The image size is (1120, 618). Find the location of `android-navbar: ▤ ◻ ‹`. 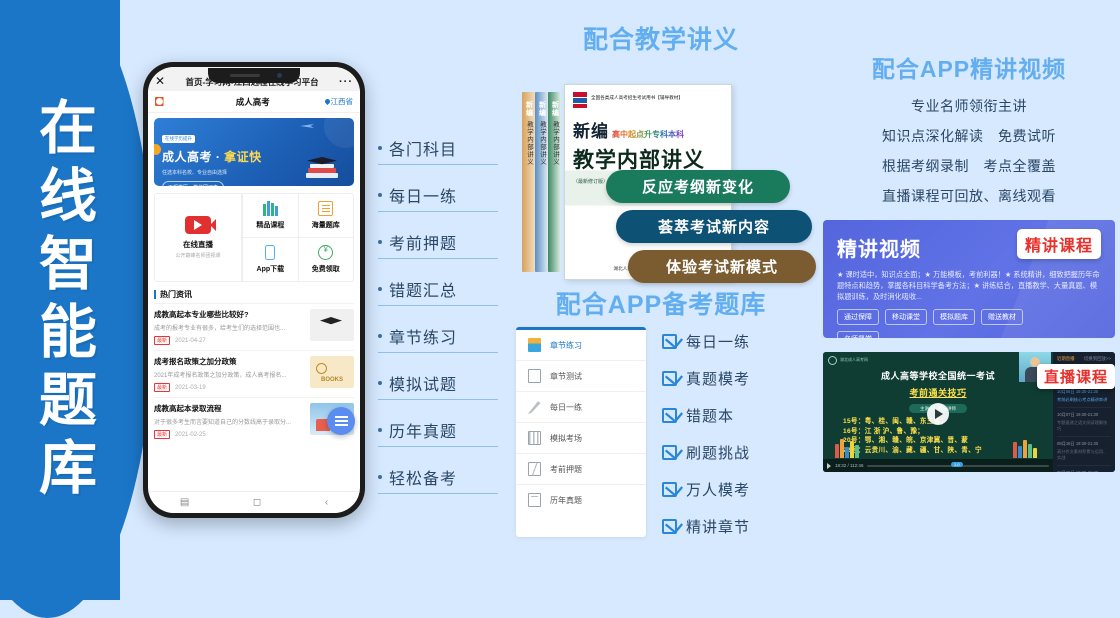

android-navbar: ▤ ◻ ‹ is located at coordinates (254, 502).